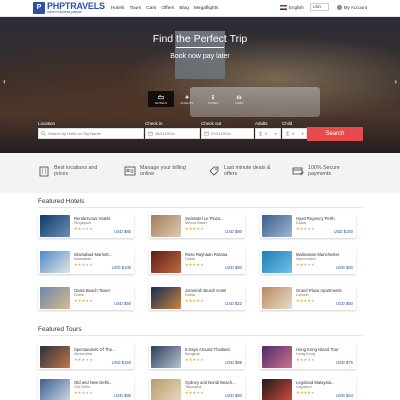 This screenshot has width=400, height=400. I want to click on listing-location: Tasmania, so click(193, 387).